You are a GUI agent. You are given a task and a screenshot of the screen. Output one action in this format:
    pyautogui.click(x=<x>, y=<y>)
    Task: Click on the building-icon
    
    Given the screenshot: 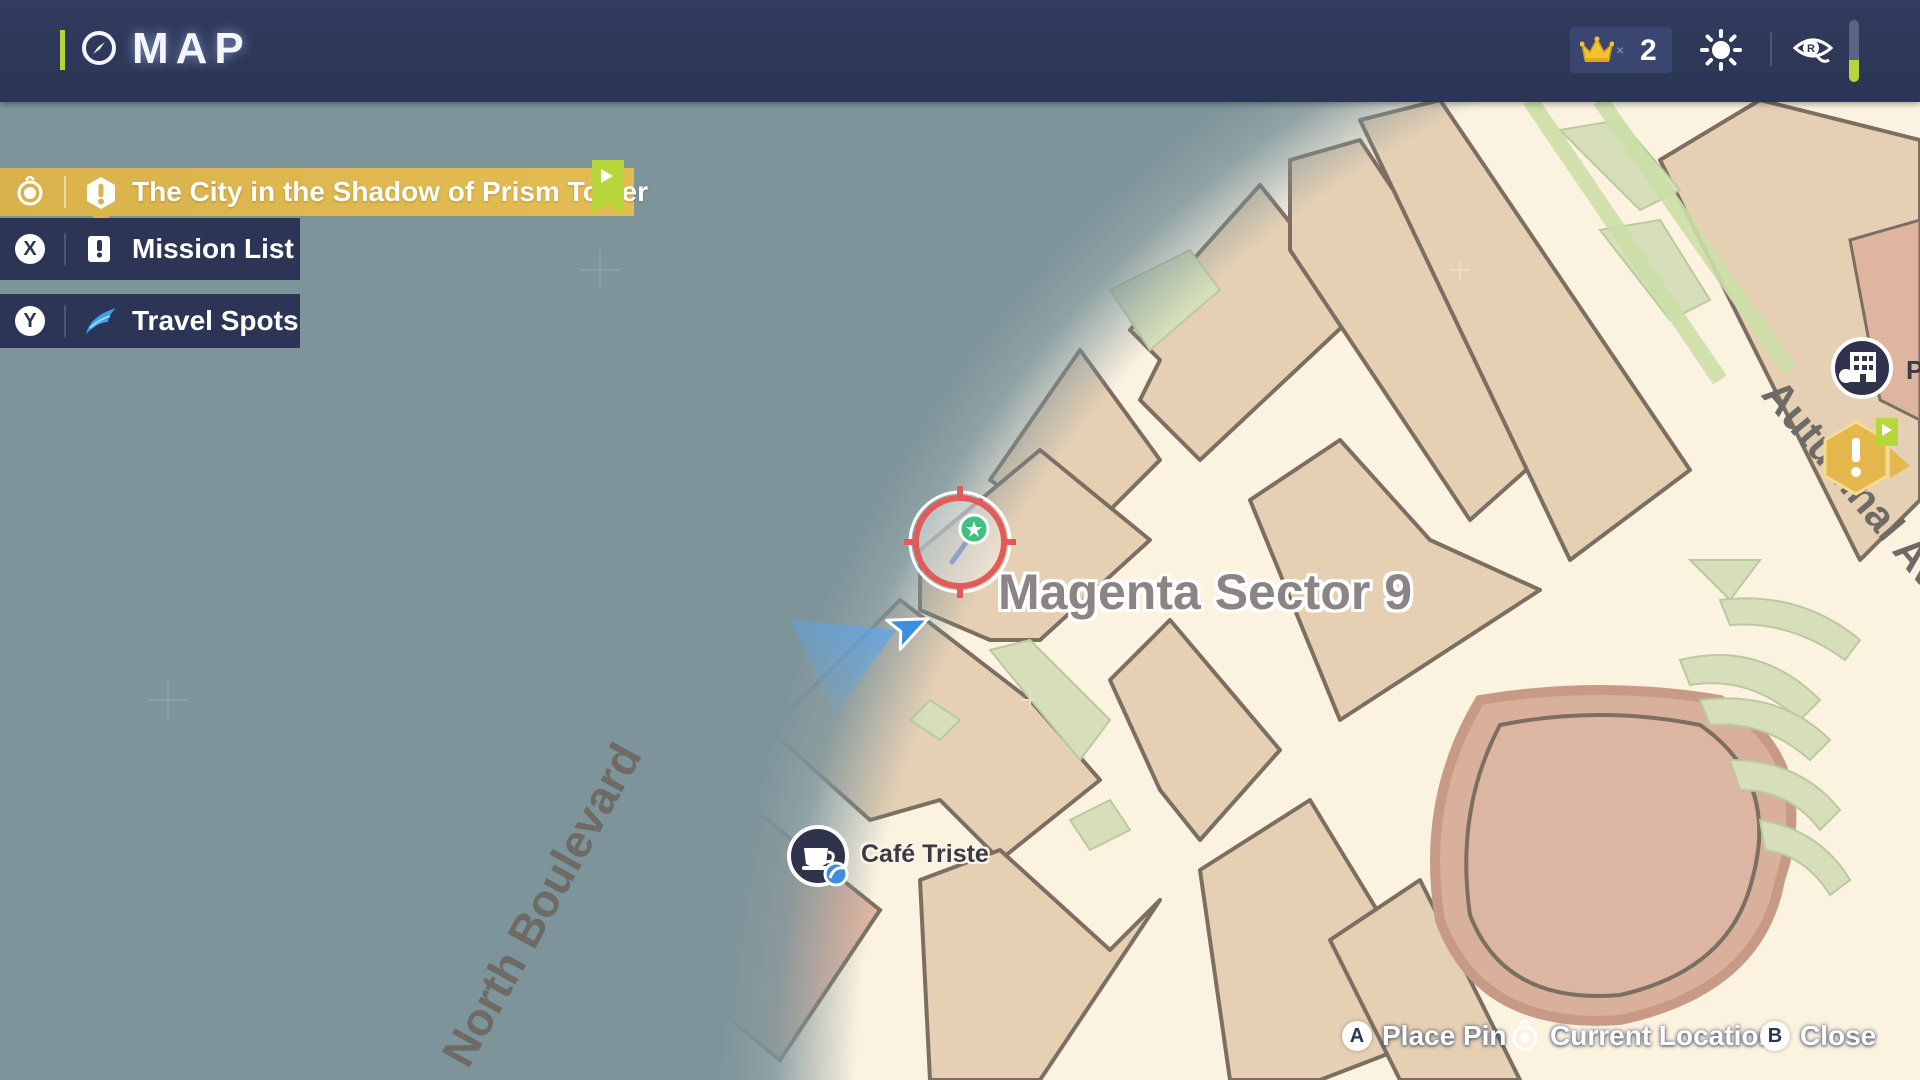 What is the action you would take?
    pyautogui.click(x=1862, y=368)
    